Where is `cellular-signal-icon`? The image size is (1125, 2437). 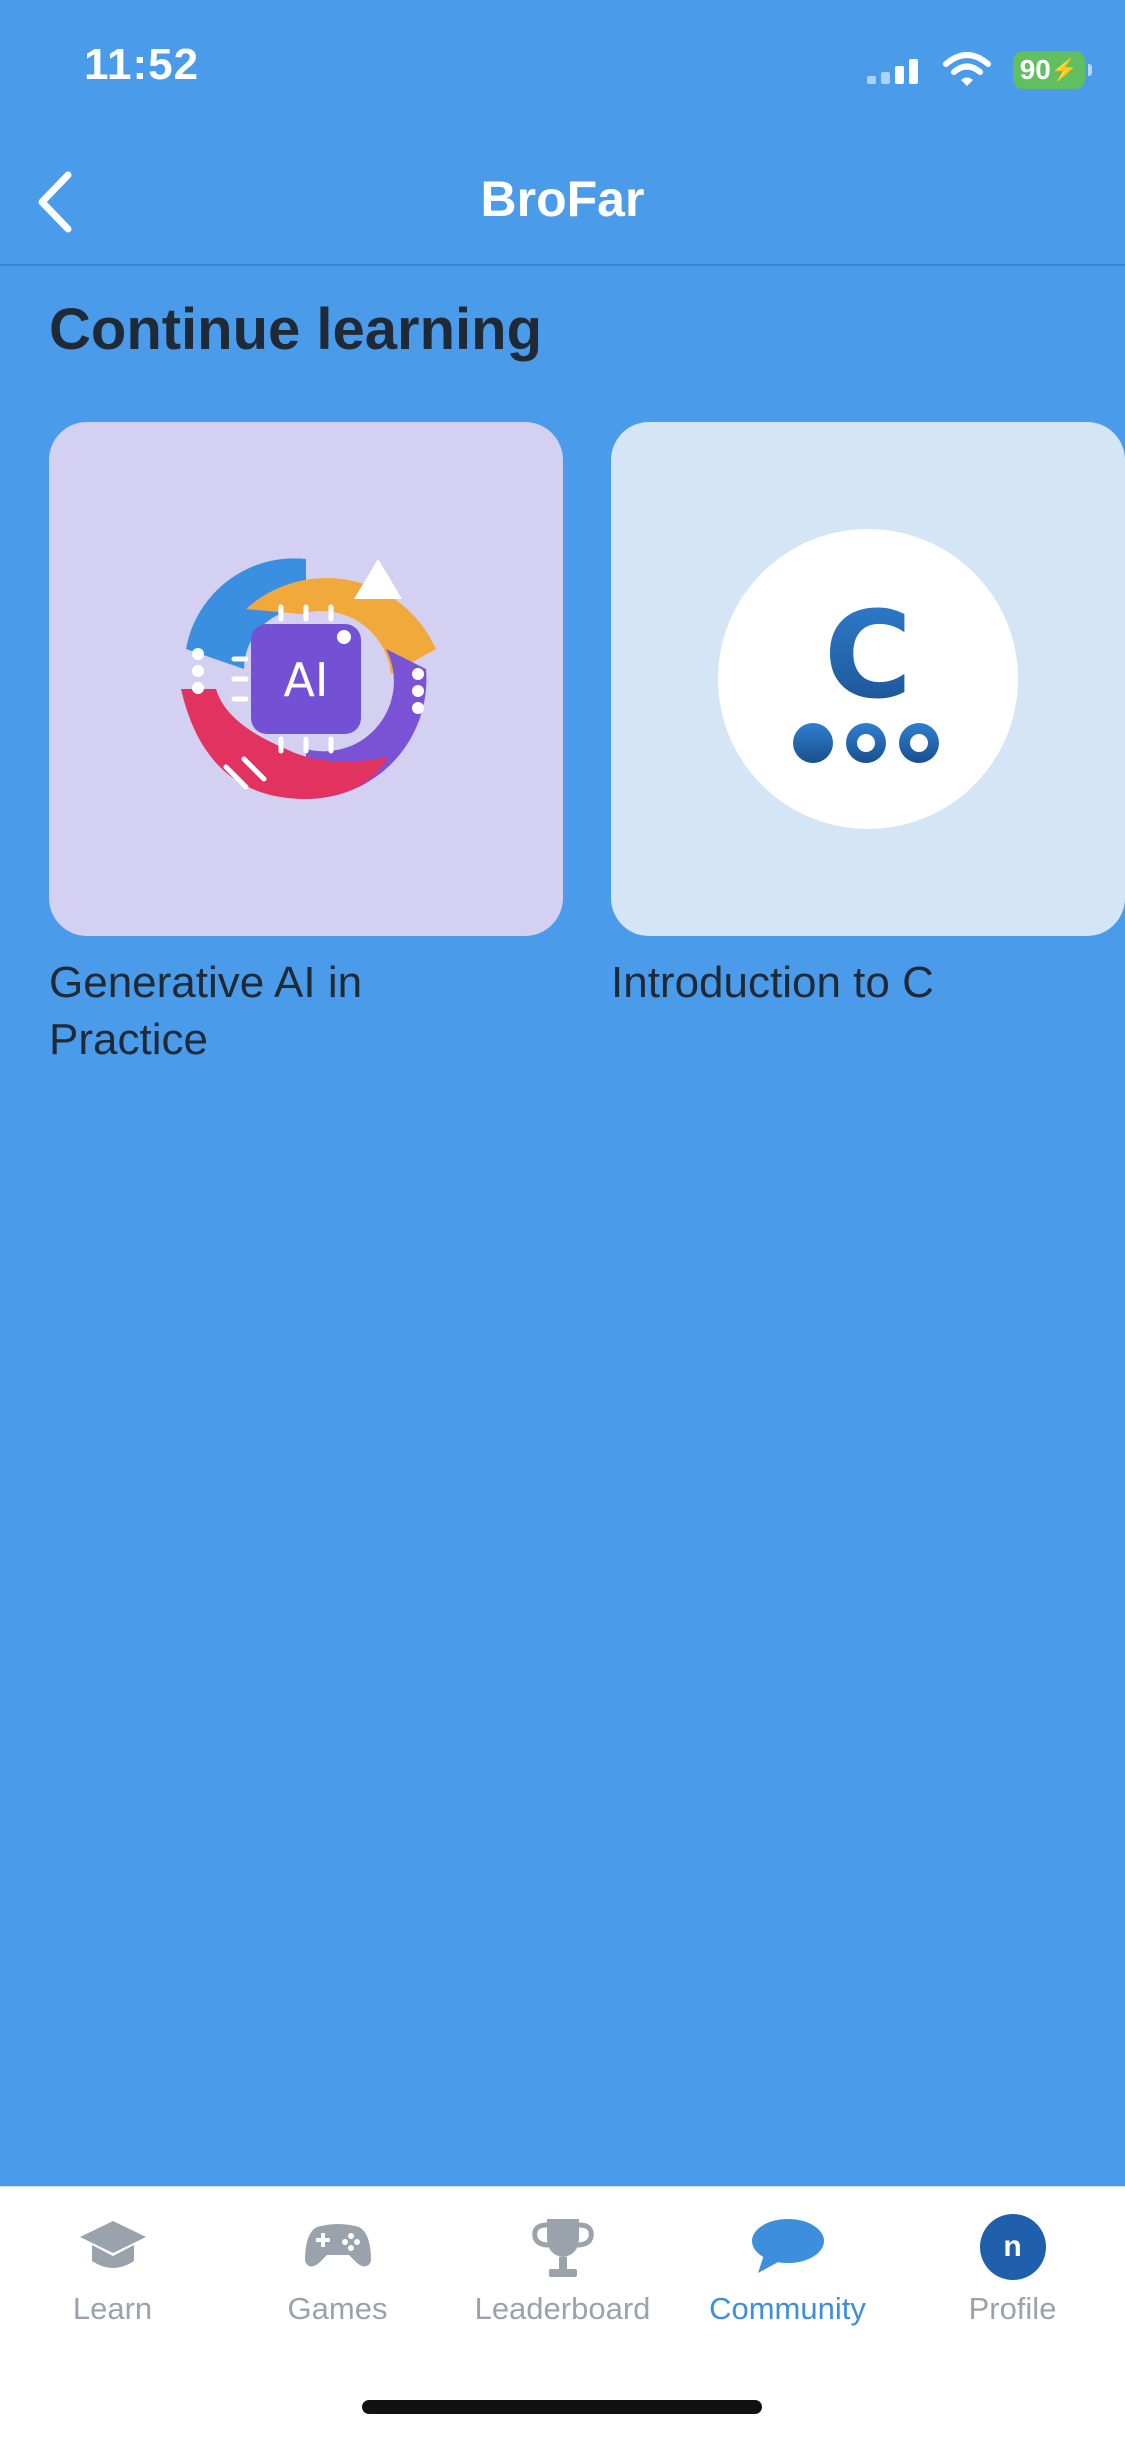
cellular-signal-icon is located at coordinates (892, 71).